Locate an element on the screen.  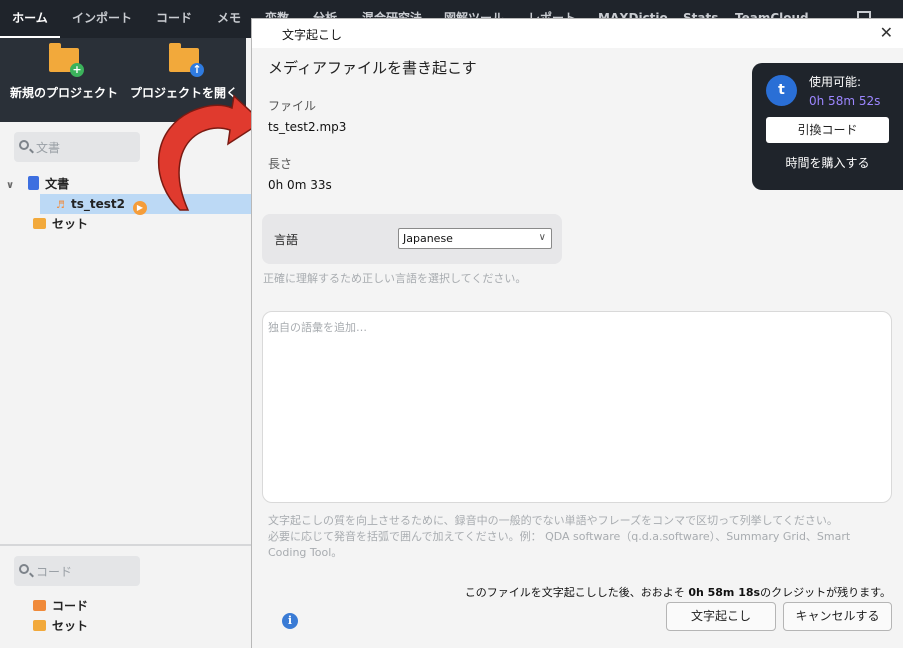
available-time: 0h 58m 52s is located at coordinates (845, 101).